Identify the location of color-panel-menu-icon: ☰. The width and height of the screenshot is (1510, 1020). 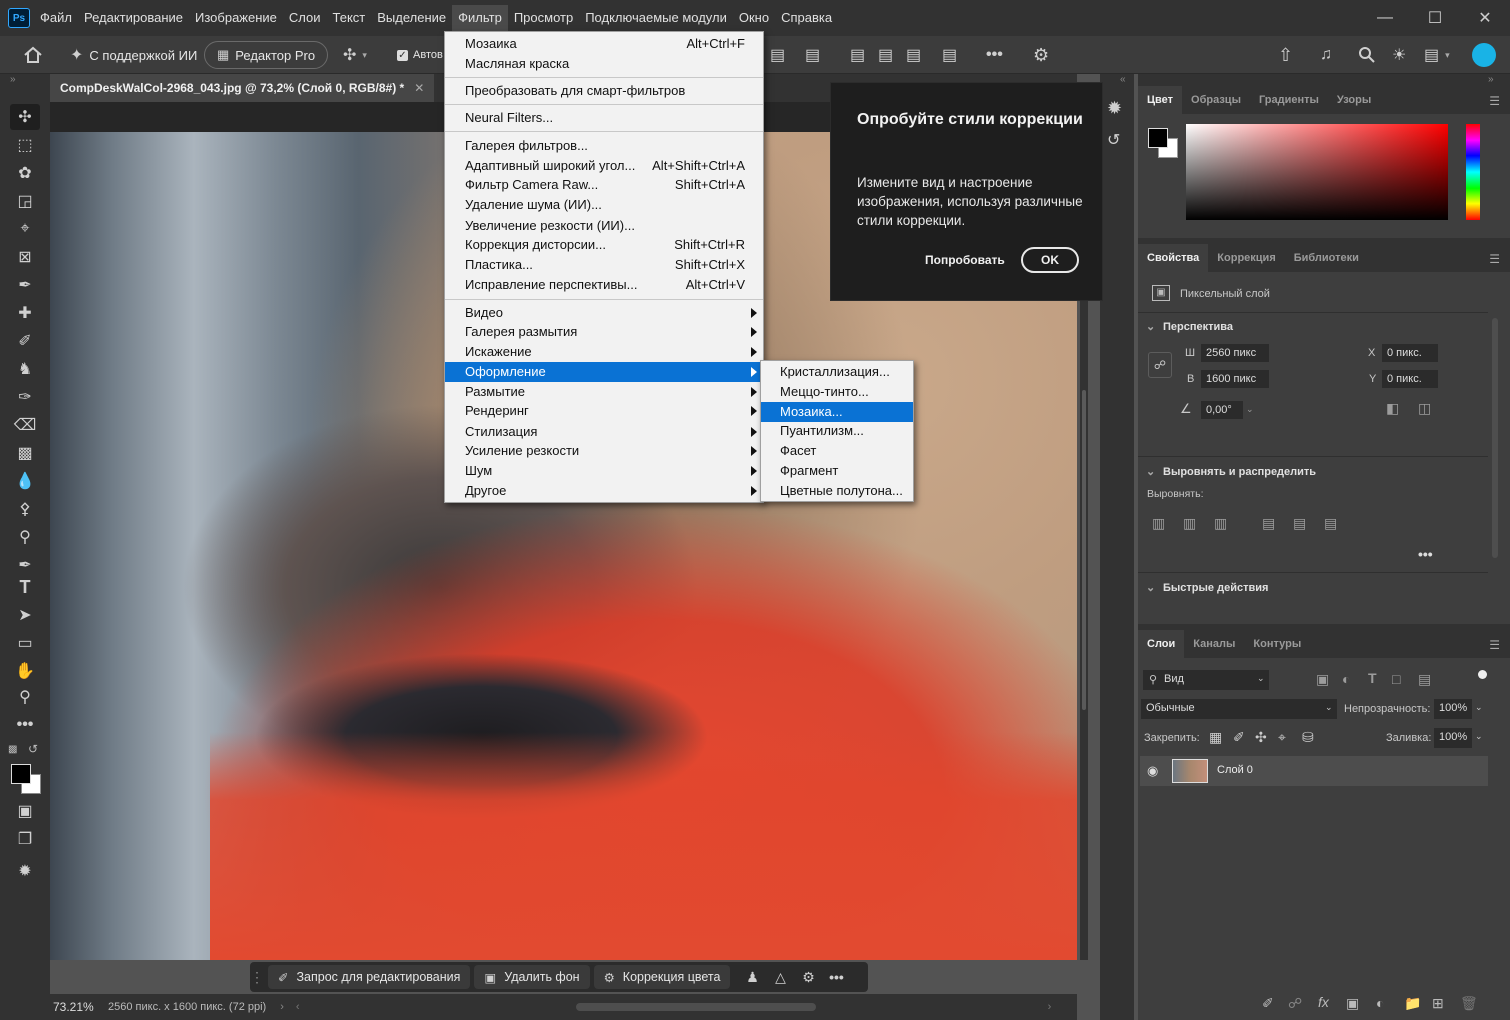
(1494, 101).